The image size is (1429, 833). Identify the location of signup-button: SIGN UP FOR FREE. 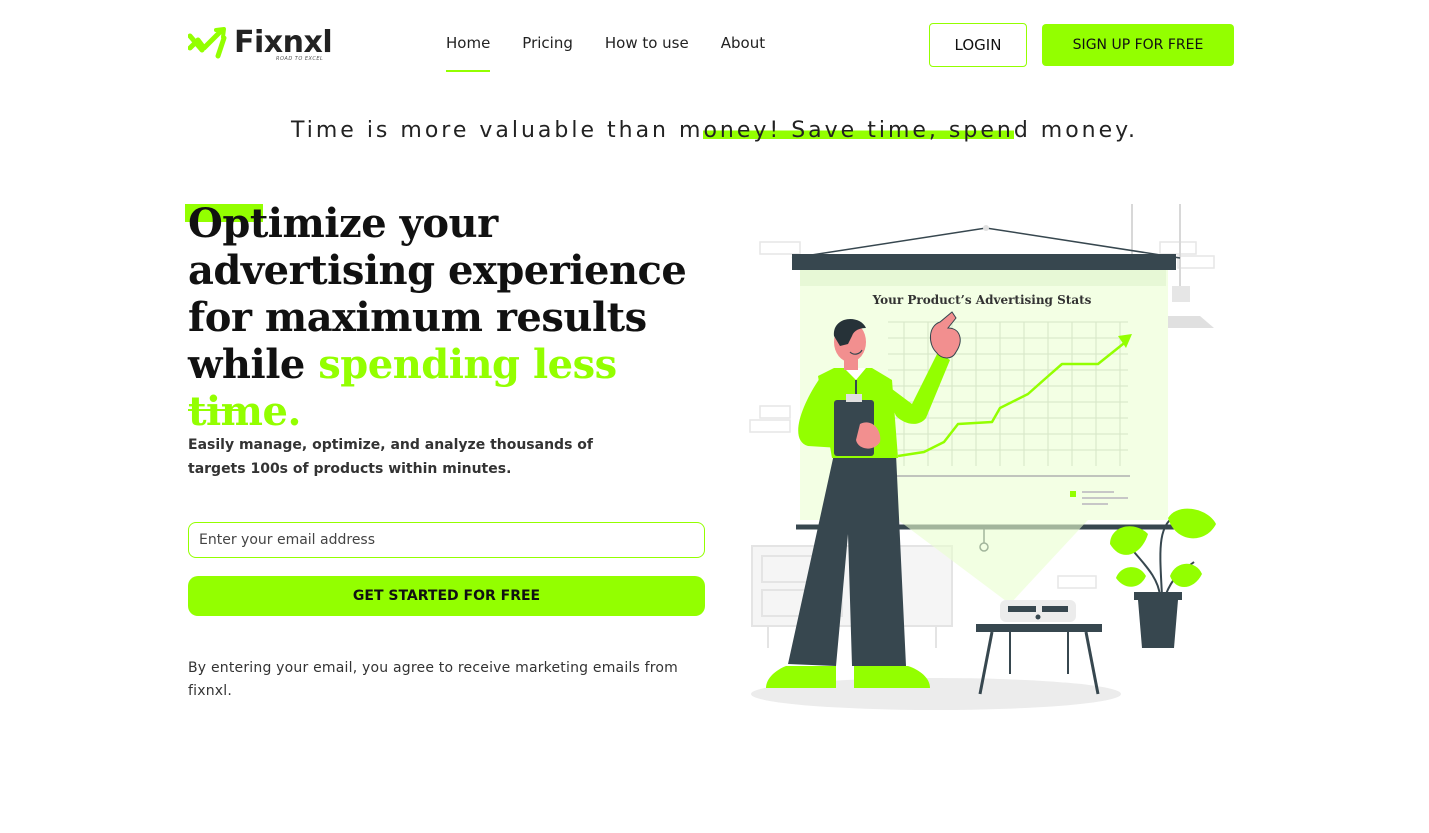
(1138, 45).